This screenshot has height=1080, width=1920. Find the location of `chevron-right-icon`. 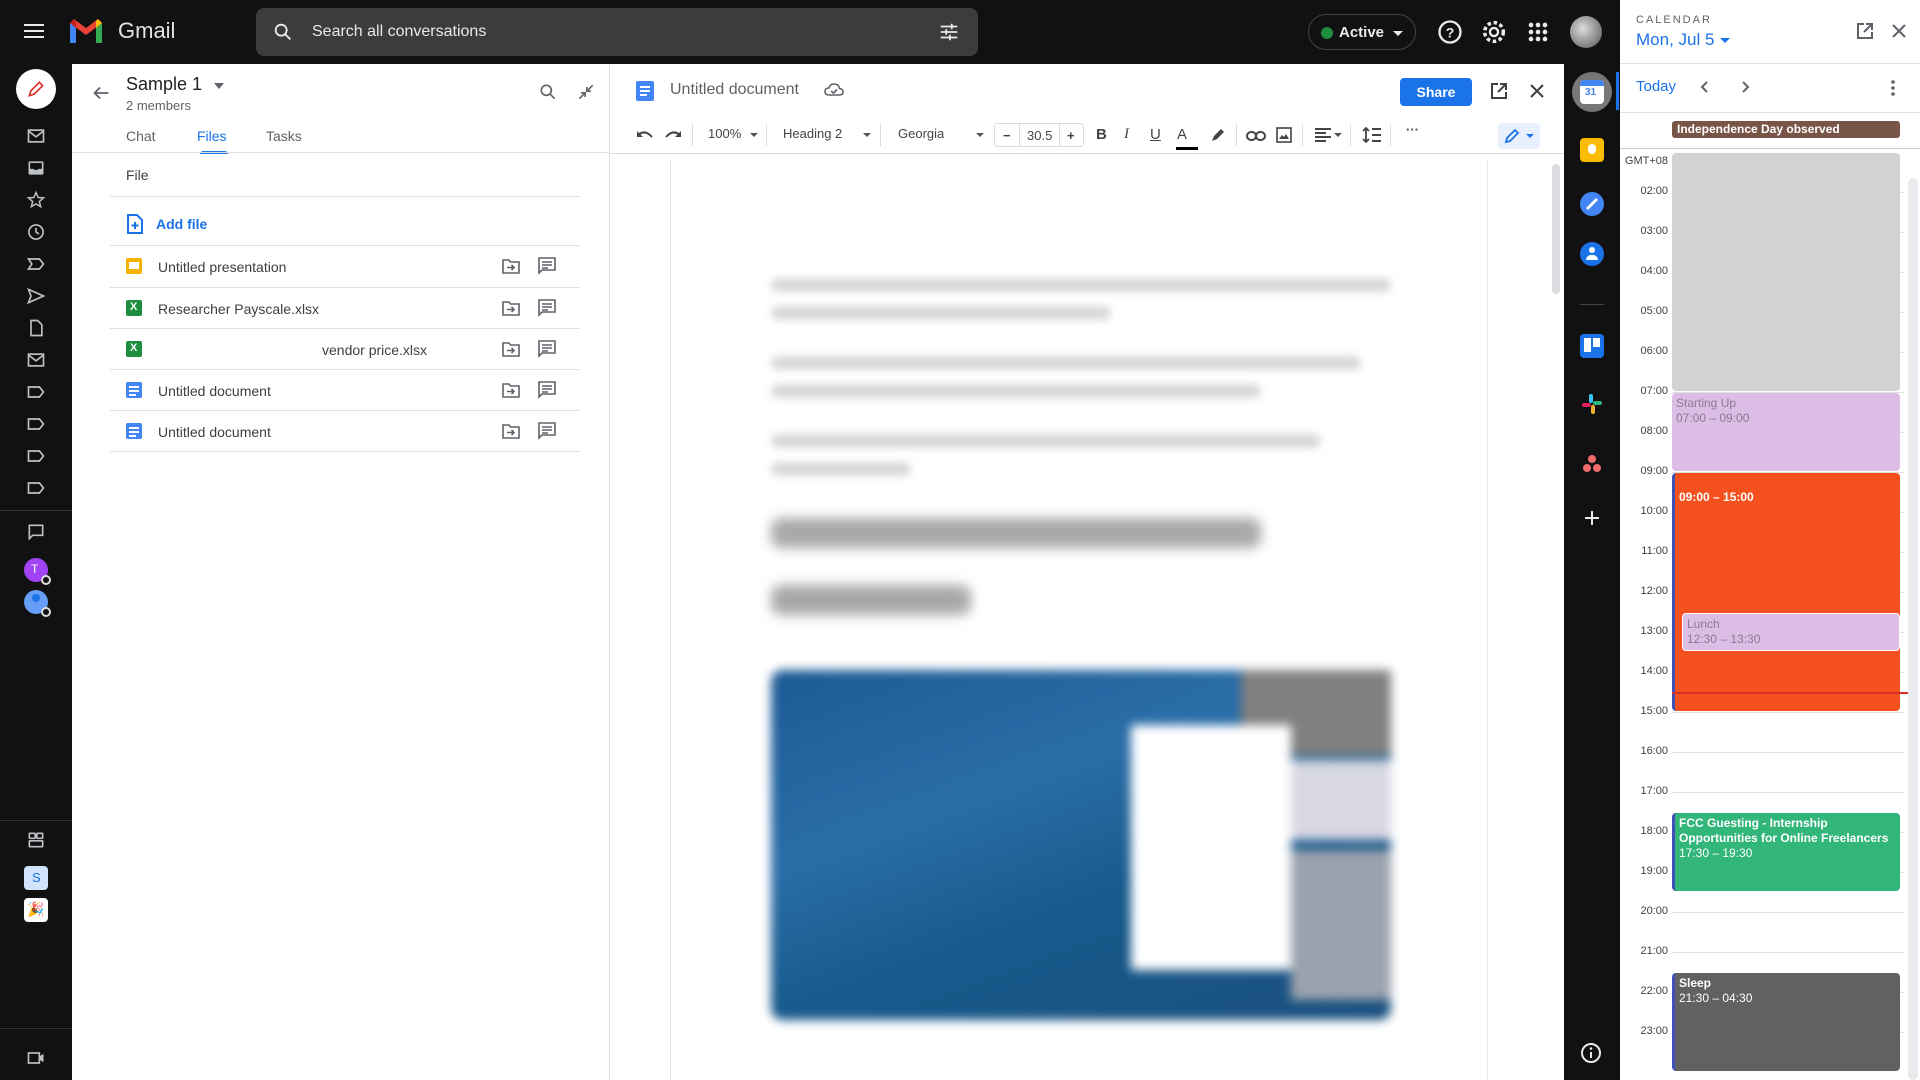

chevron-right-icon is located at coordinates (1745, 87).